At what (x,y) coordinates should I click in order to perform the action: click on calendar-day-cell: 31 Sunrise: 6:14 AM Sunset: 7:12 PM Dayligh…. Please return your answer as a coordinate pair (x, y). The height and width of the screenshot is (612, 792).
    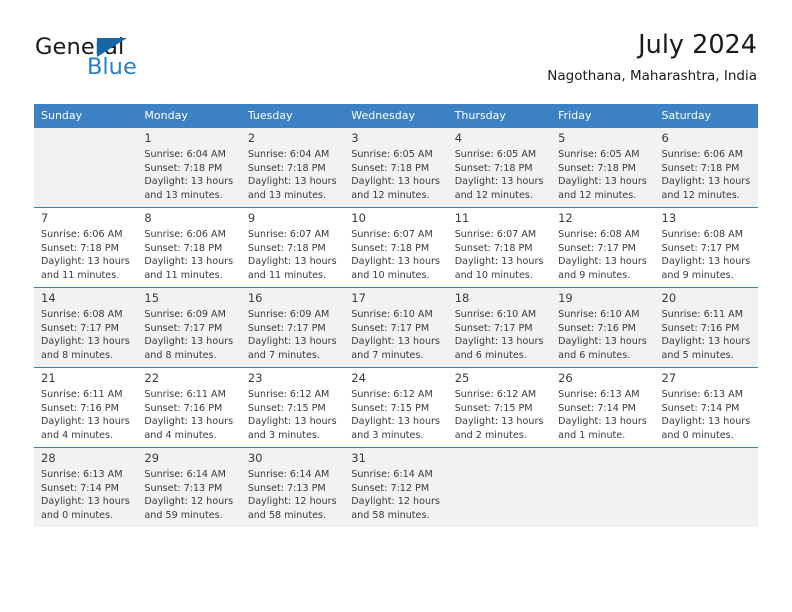
    Looking at the image, I should click on (396, 487).